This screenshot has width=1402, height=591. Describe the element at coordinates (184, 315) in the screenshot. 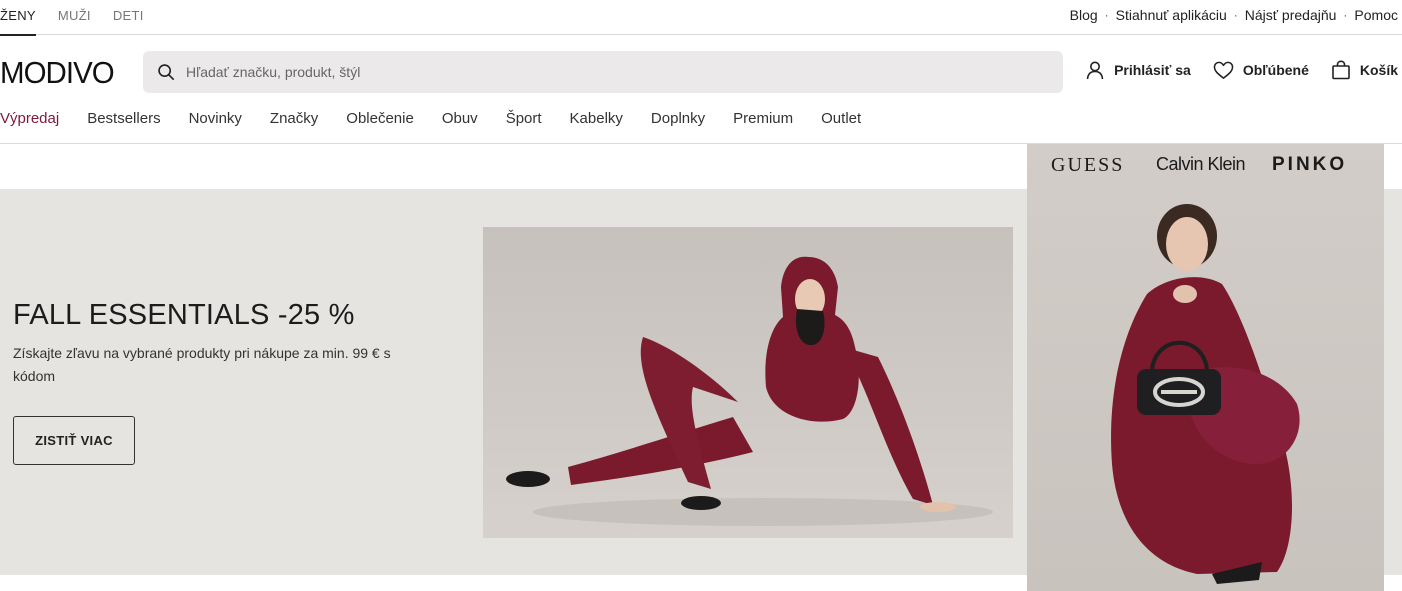

I see `hero-title: FALL ESSENTIALS -25 %` at that location.